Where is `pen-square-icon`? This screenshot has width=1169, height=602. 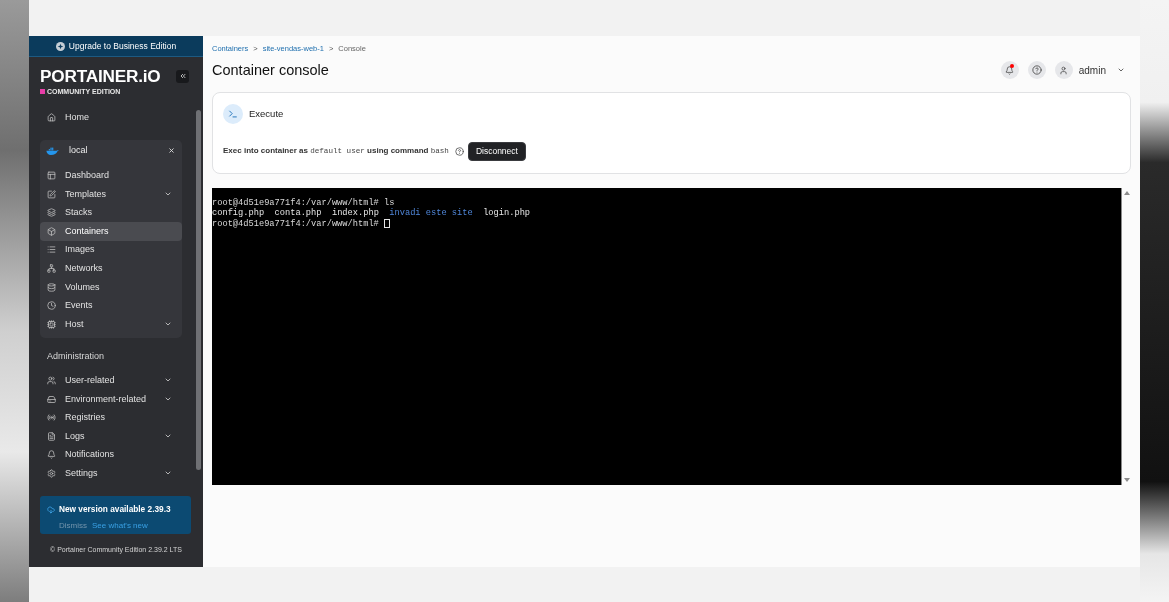
pen-square-icon is located at coordinates (51, 194).